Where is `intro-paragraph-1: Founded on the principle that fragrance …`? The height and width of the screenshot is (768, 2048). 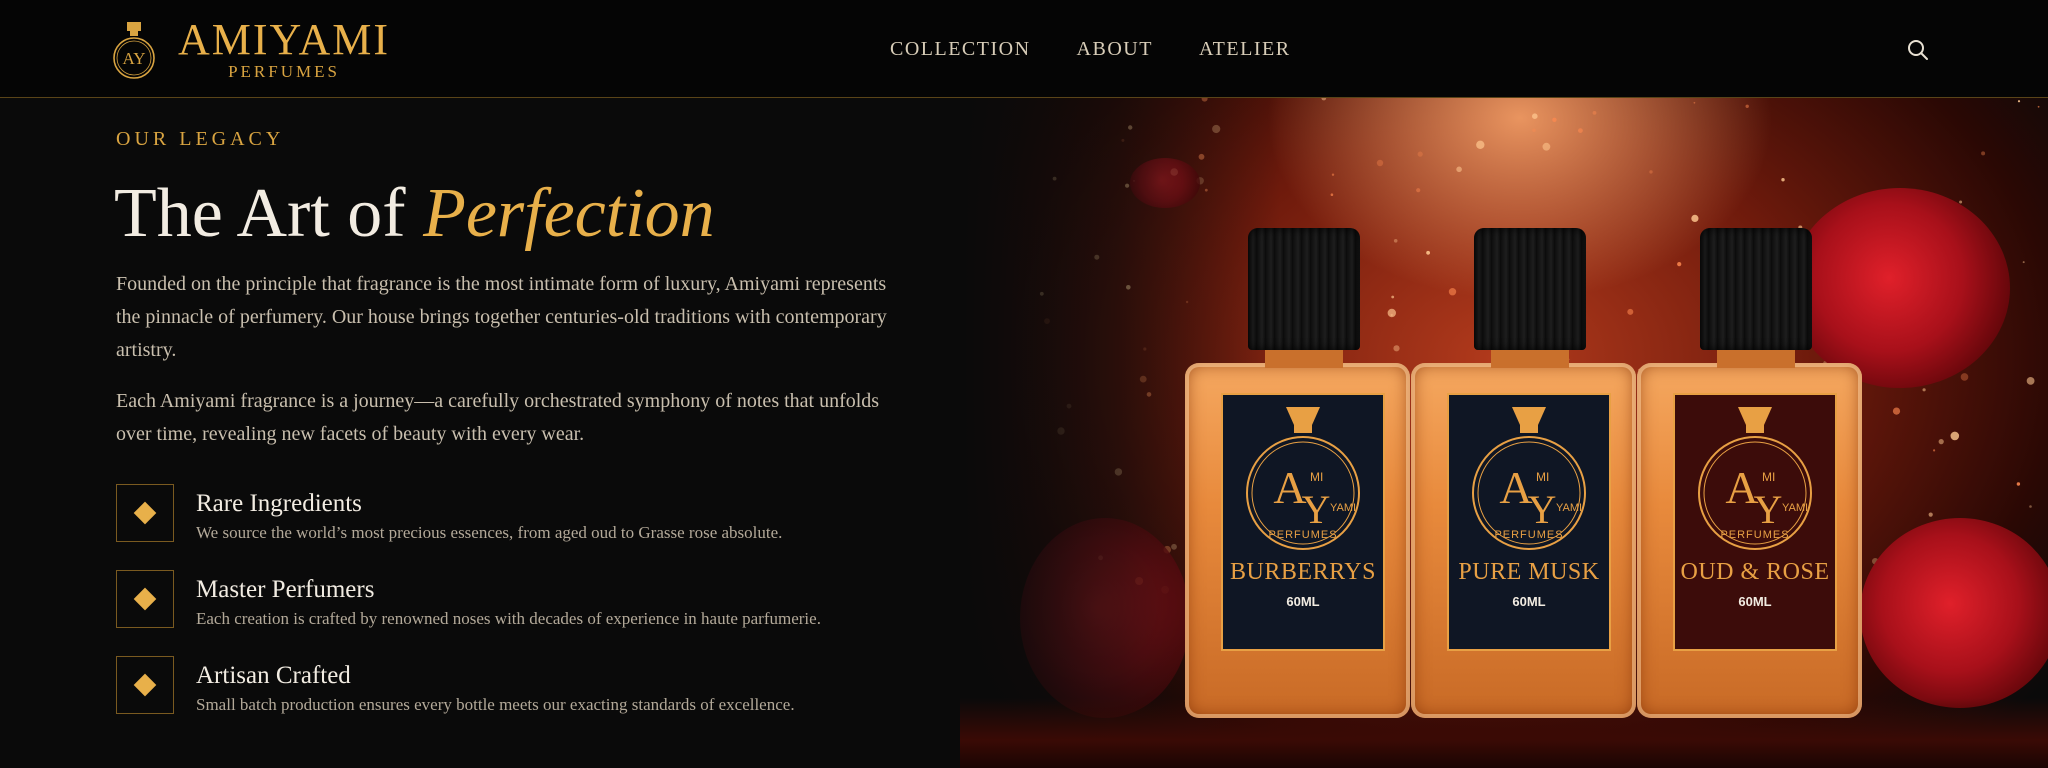
intro-paragraph-1: Founded on the principle that fragrance … is located at coordinates (501, 317).